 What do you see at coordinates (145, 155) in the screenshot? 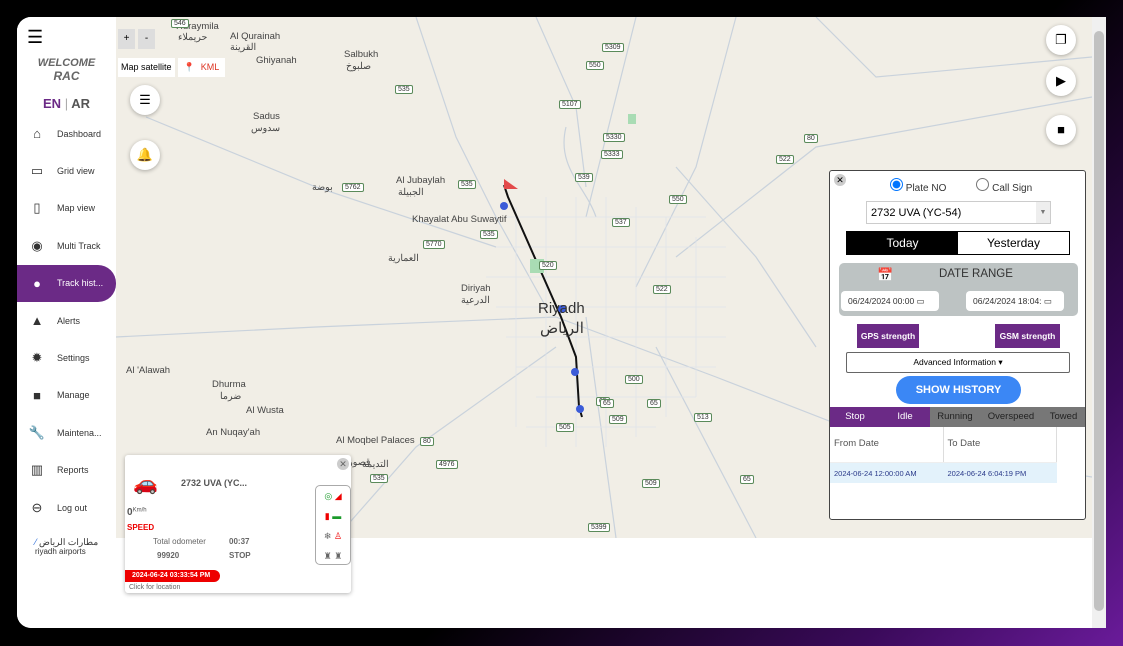
I see `bell-icon: 🔔` at bounding box center [145, 155].